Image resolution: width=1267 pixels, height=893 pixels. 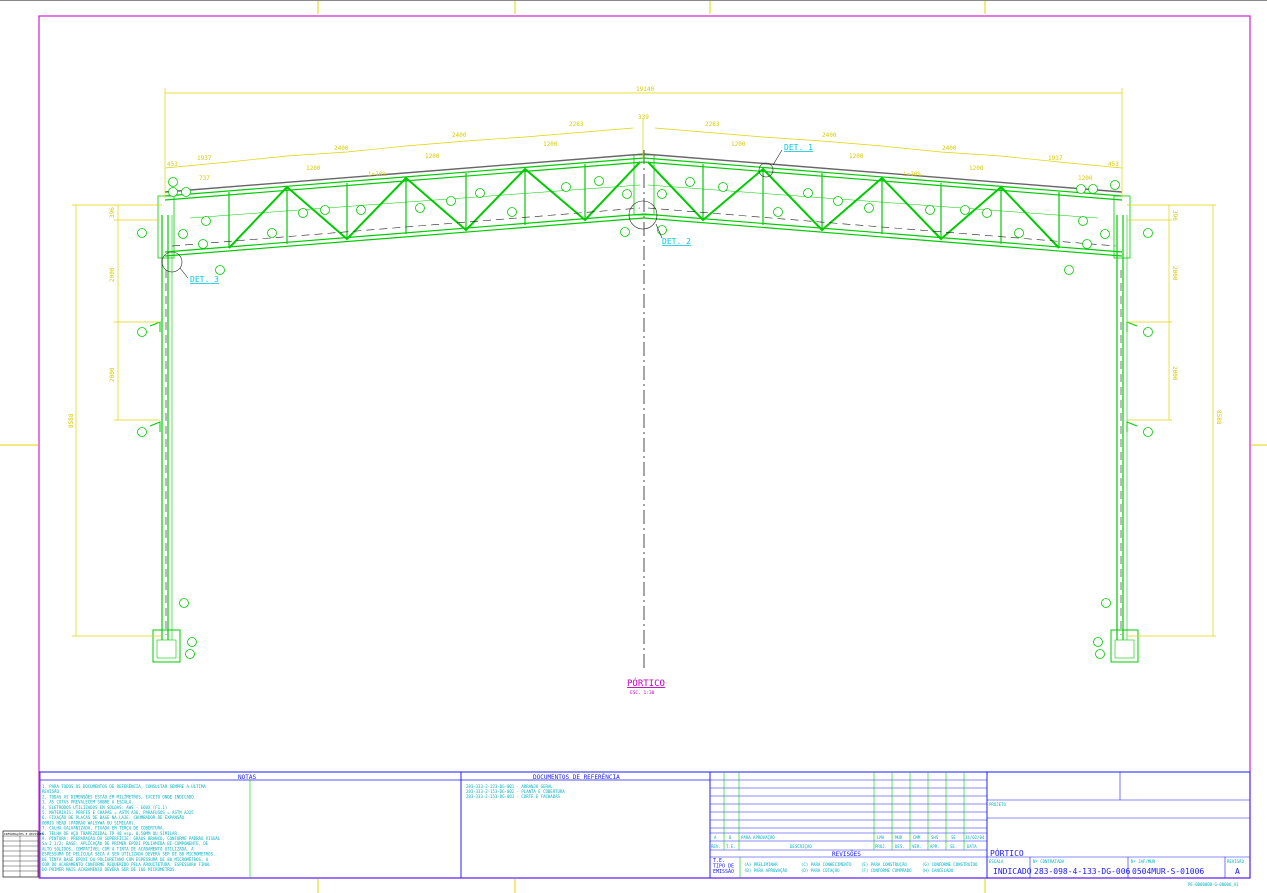 What do you see at coordinates (953, 846) in the screenshot?
I see `revision-col: SE.` at bounding box center [953, 846].